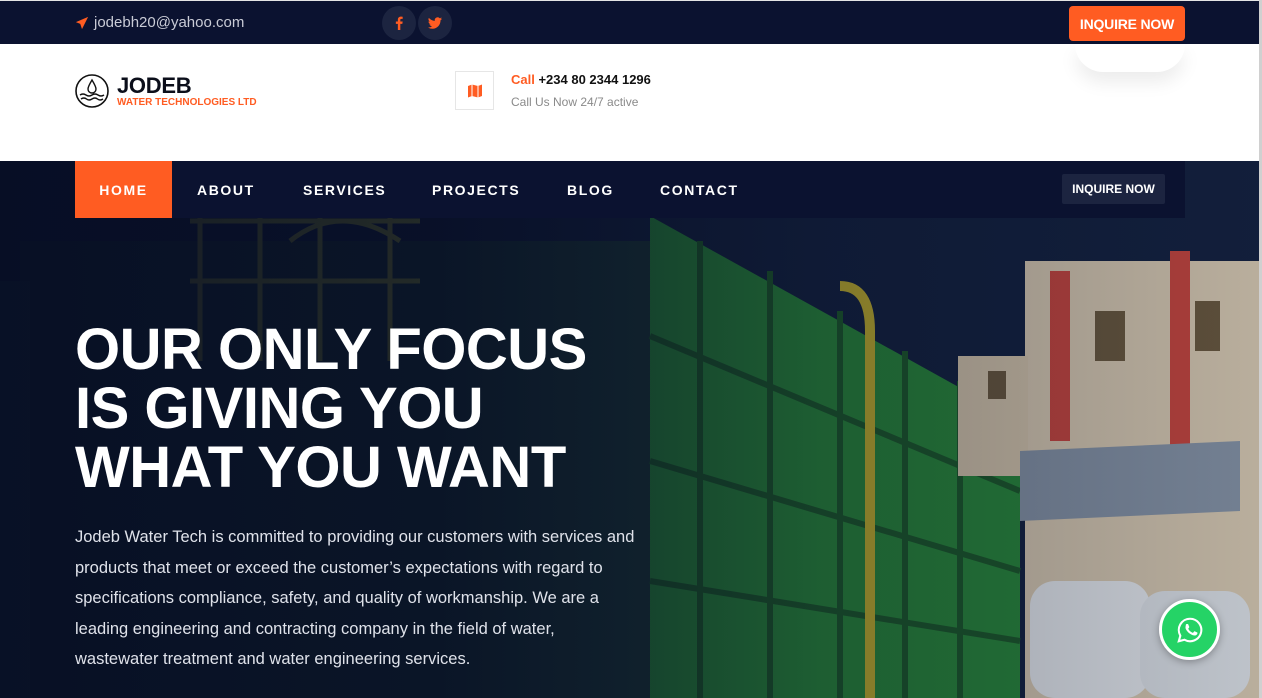 This screenshot has width=1262, height=698. Describe the element at coordinates (594, 79) in the screenshot. I see `phone-number: +234 80 2344 1296` at that location.